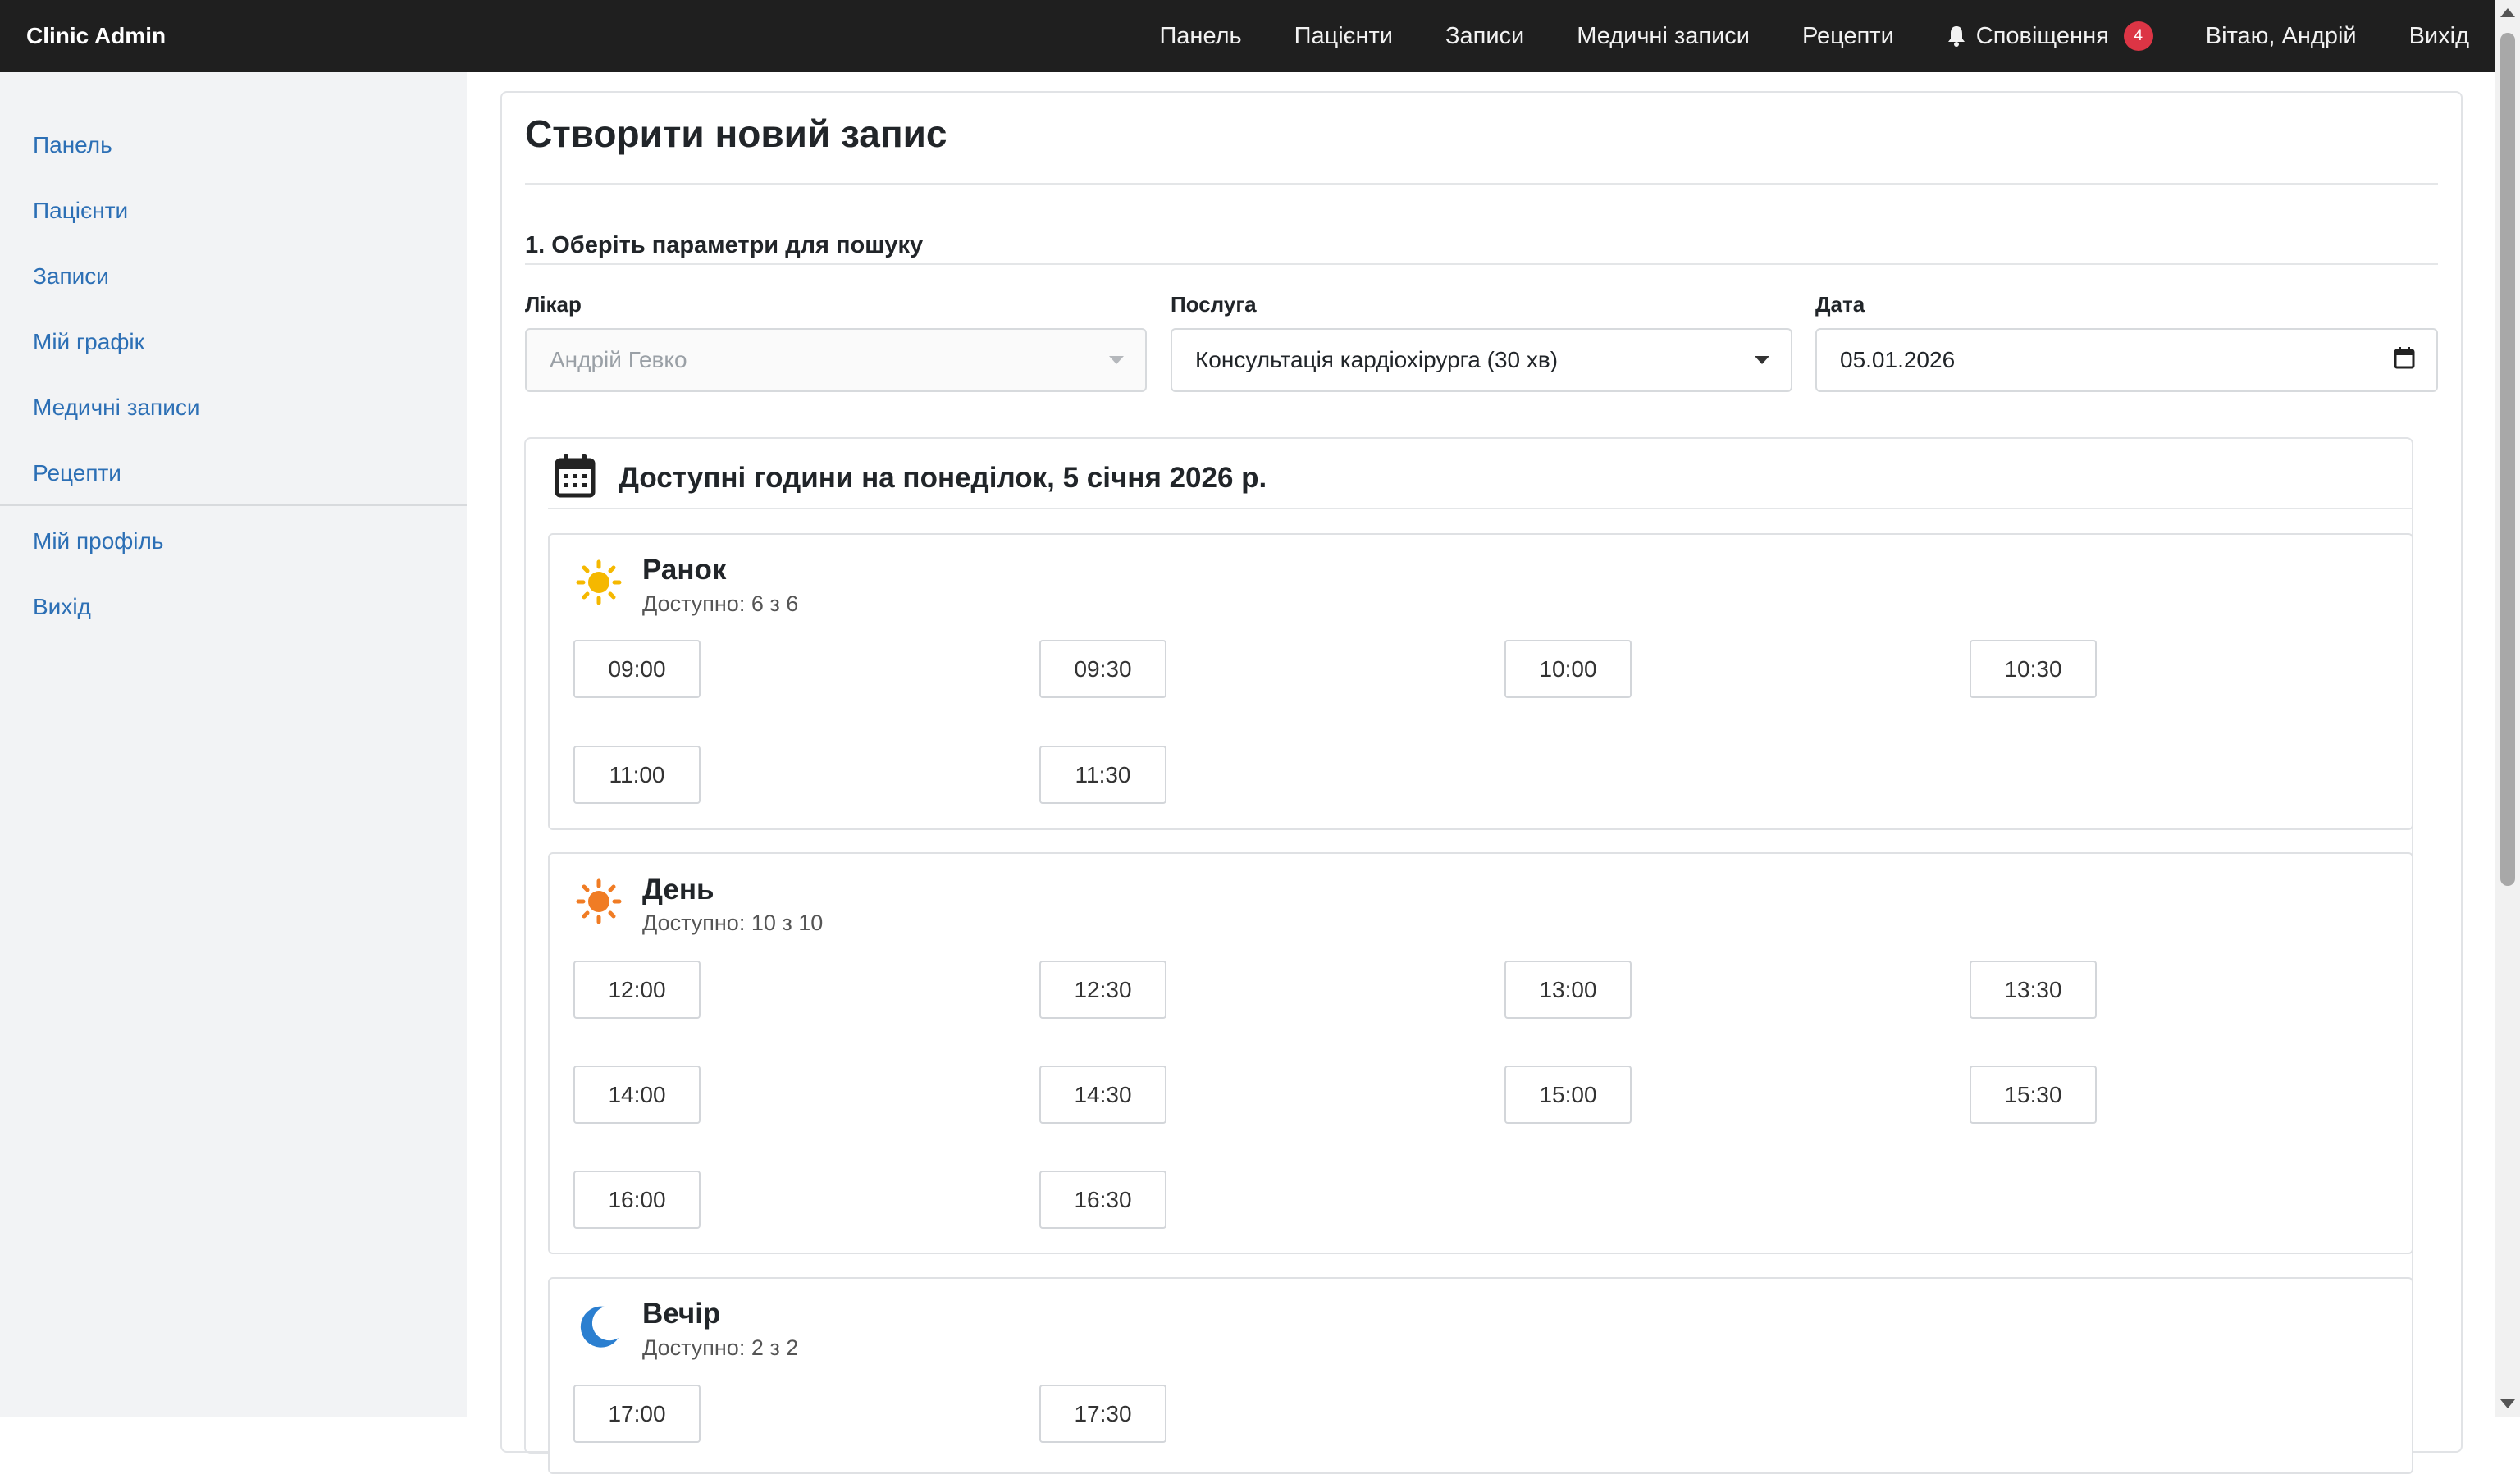 The image size is (2520, 1474). What do you see at coordinates (1848, 37) in the screenshot?
I see `nav-prescriptions: Рецепти` at bounding box center [1848, 37].